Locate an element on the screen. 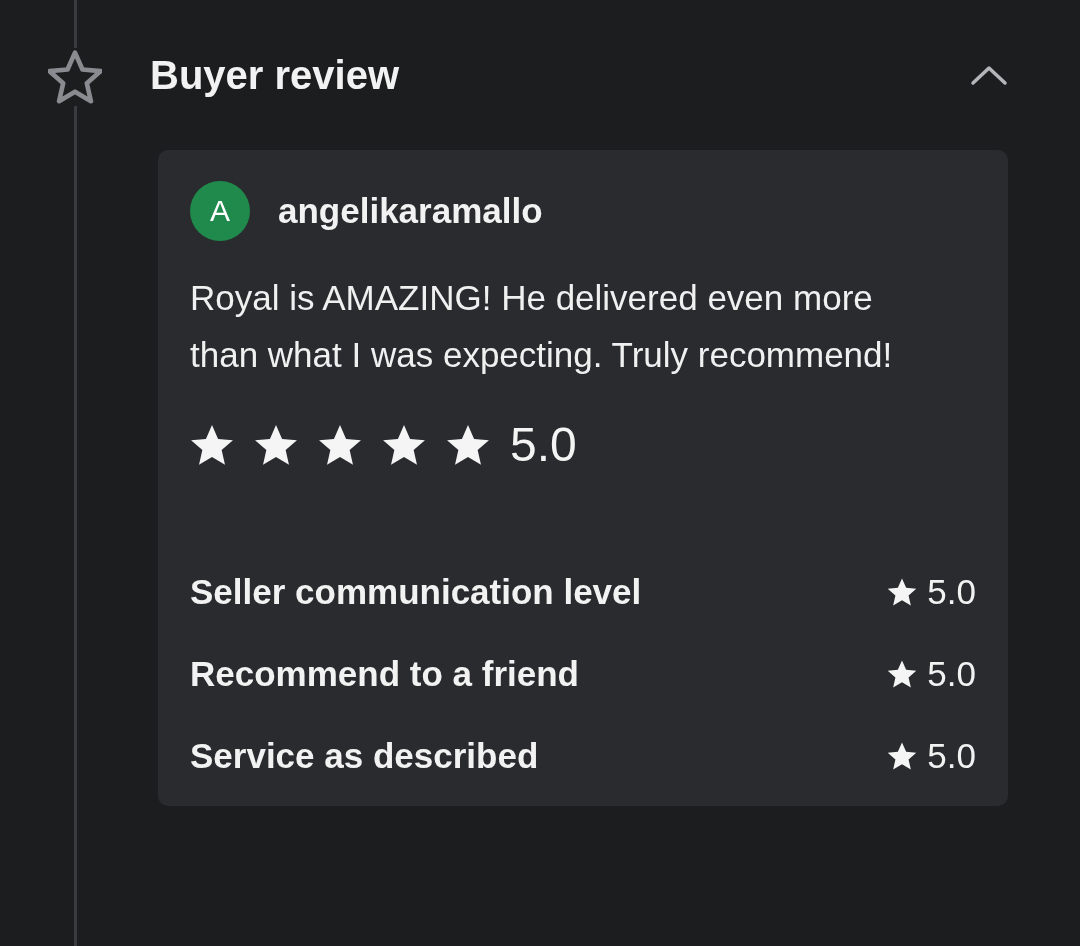 This screenshot has width=1080, height=946. rating-label: Seller communication level is located at coordinates (416, 592).